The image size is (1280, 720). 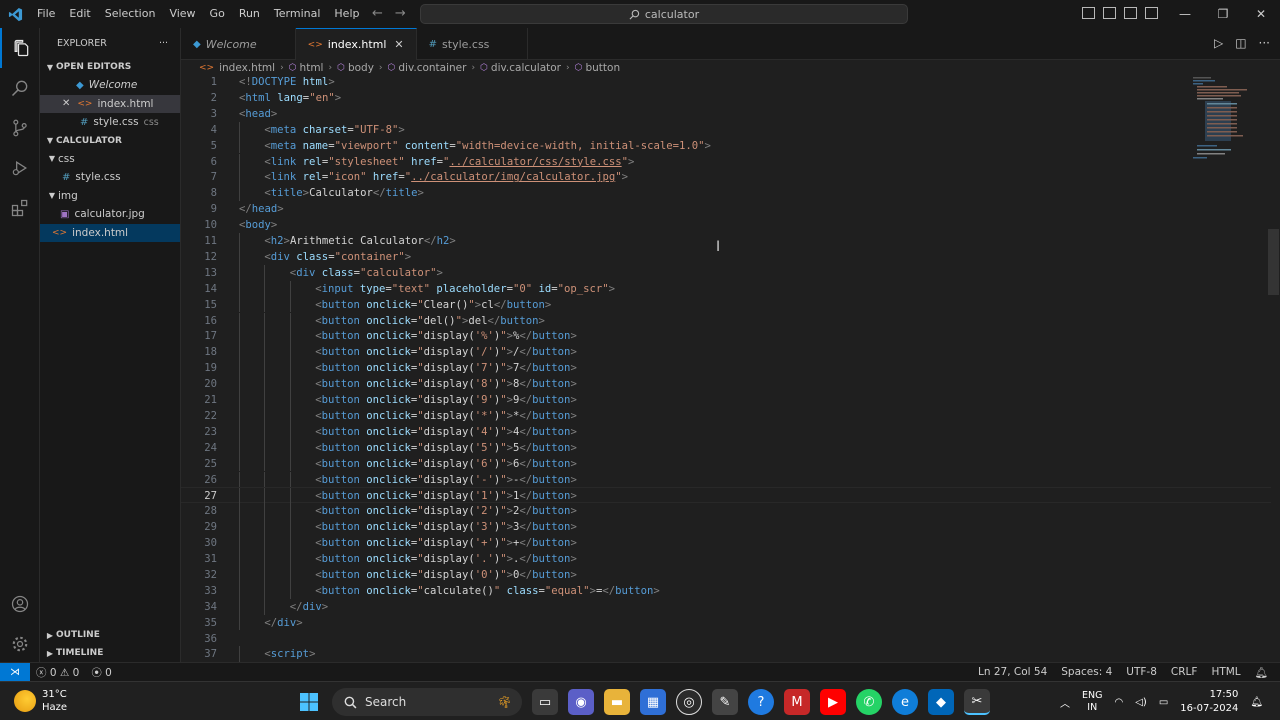 I want to click on tree-file-style-css: # style.css, so click(x=110, y=177).